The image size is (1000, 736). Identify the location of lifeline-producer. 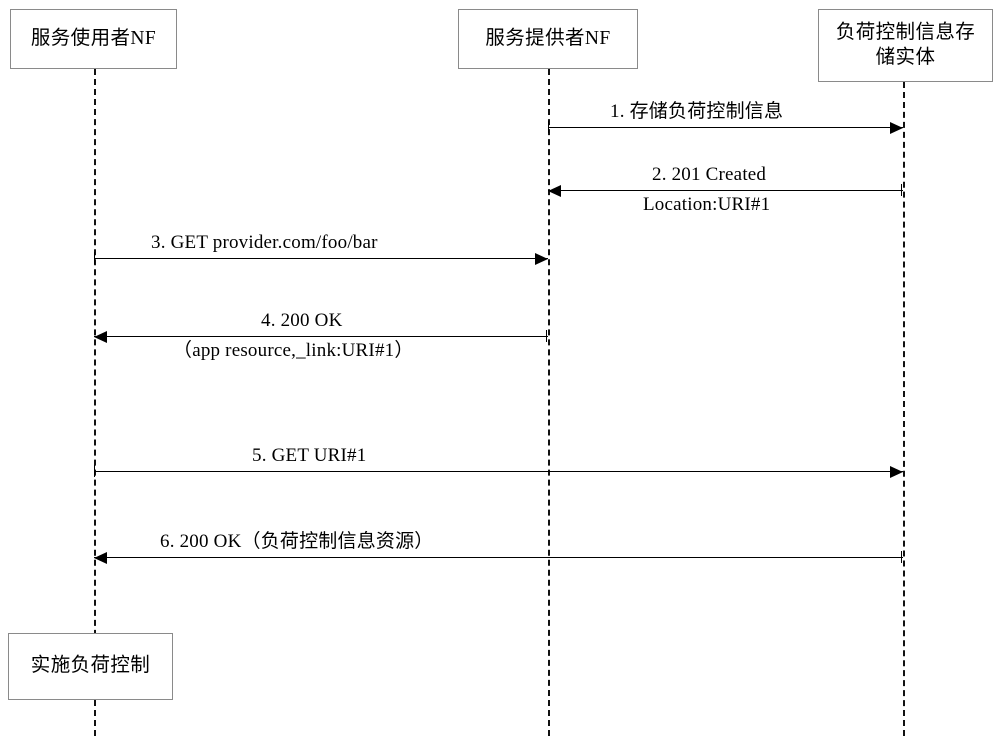
(549, 402).